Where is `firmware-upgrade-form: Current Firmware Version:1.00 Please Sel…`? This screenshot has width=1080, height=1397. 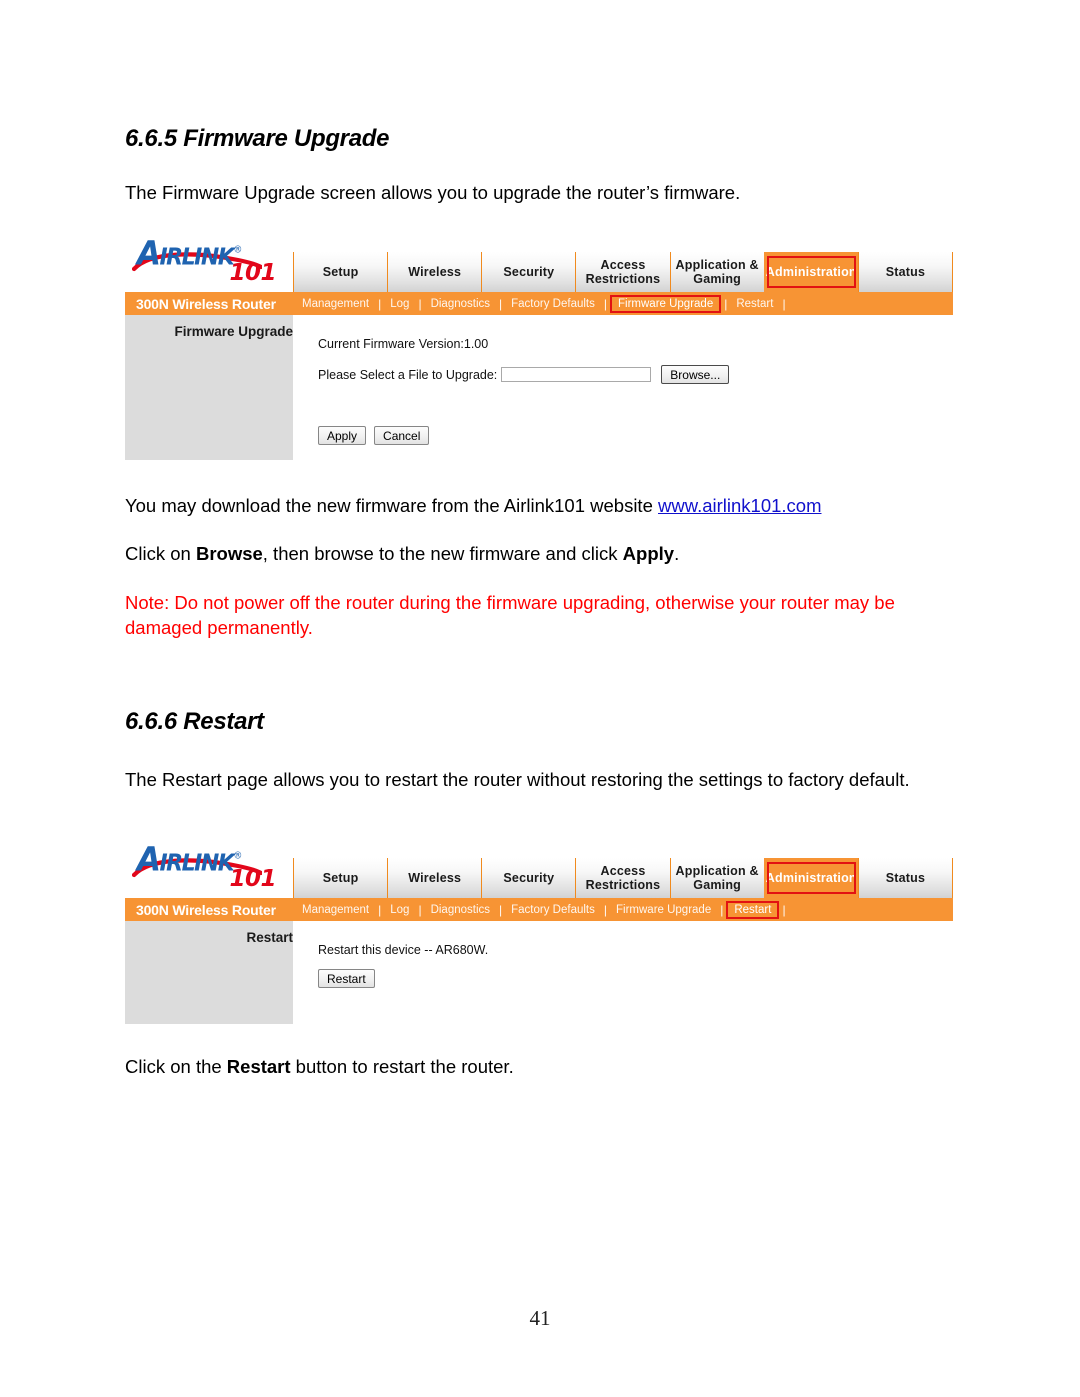 firmware-upgrade-form: Current Firmware Version:1.00 Please Sel… is located at coordinates (623, 387).